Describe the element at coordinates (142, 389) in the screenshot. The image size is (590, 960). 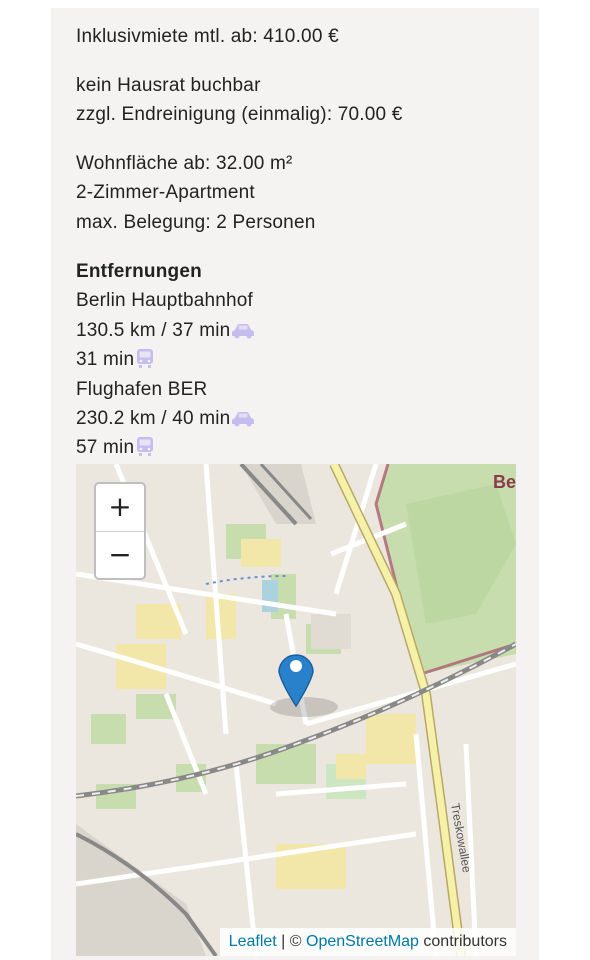
I see `distance-place-name: Flughafen BER` at that location.